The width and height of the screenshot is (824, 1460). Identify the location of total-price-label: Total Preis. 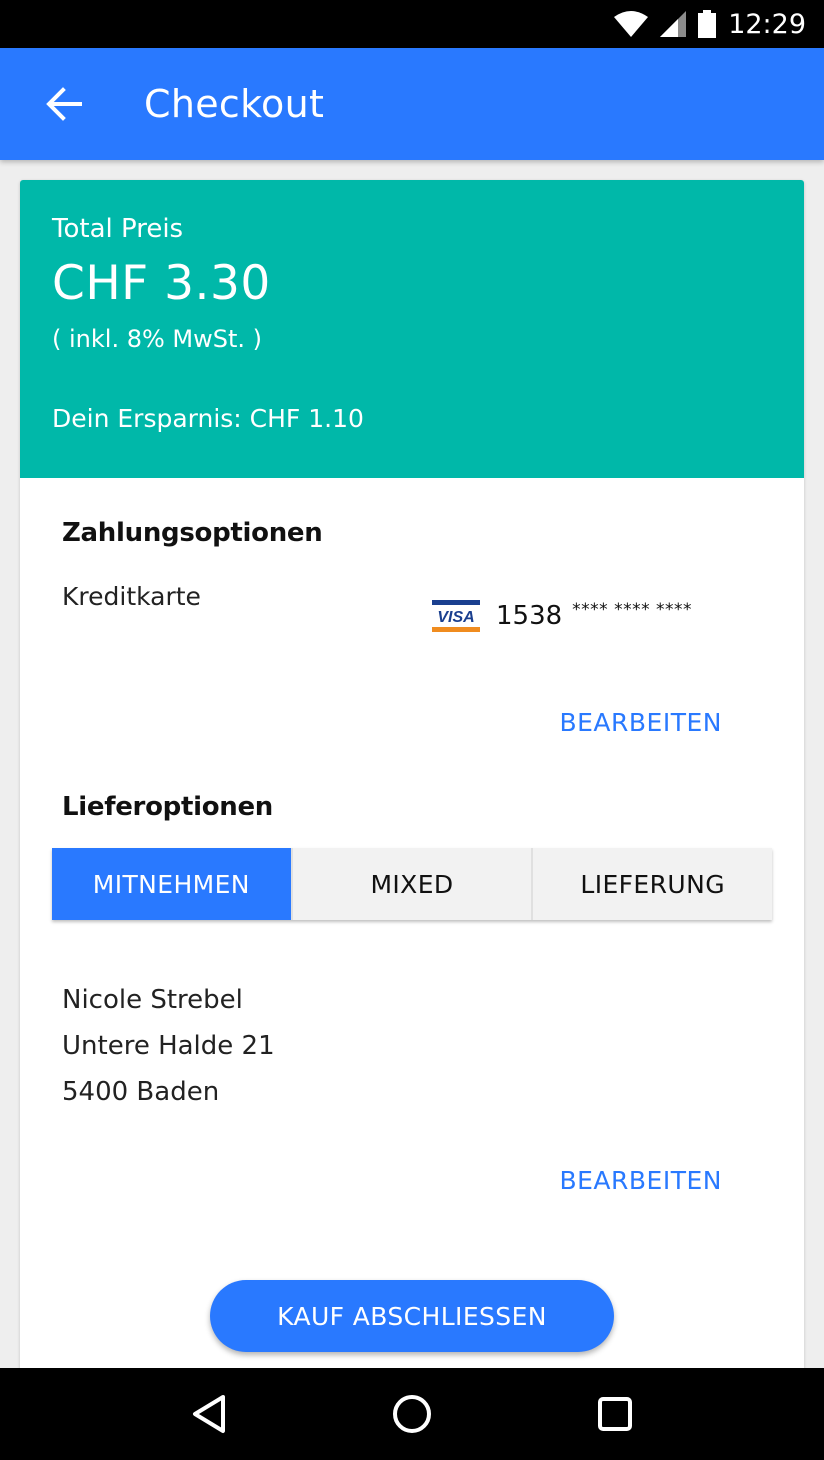
(118, 229).